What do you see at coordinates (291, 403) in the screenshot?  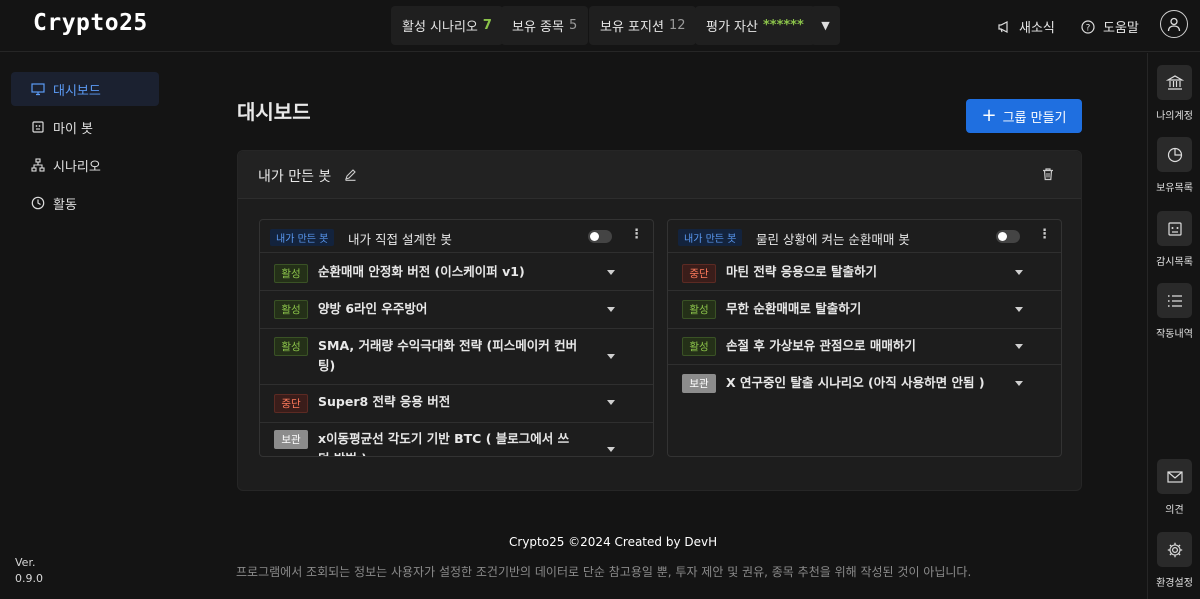 I see `status-badge: 중단` at bounding box center [291, 403].